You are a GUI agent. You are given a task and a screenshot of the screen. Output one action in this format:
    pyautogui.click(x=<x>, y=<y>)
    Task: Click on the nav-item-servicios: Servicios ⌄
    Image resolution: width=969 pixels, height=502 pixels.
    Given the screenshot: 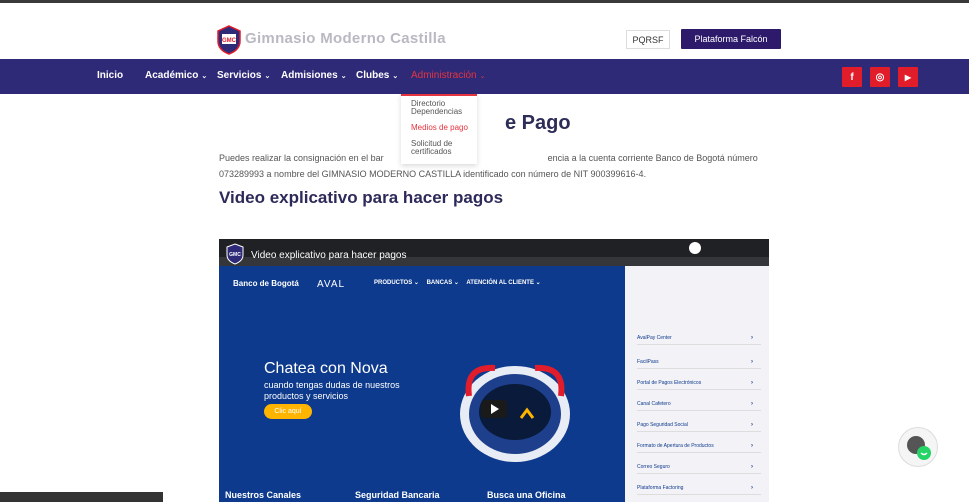 What is the action you would take?
    pyautogui.click(x=243, y=75)
    